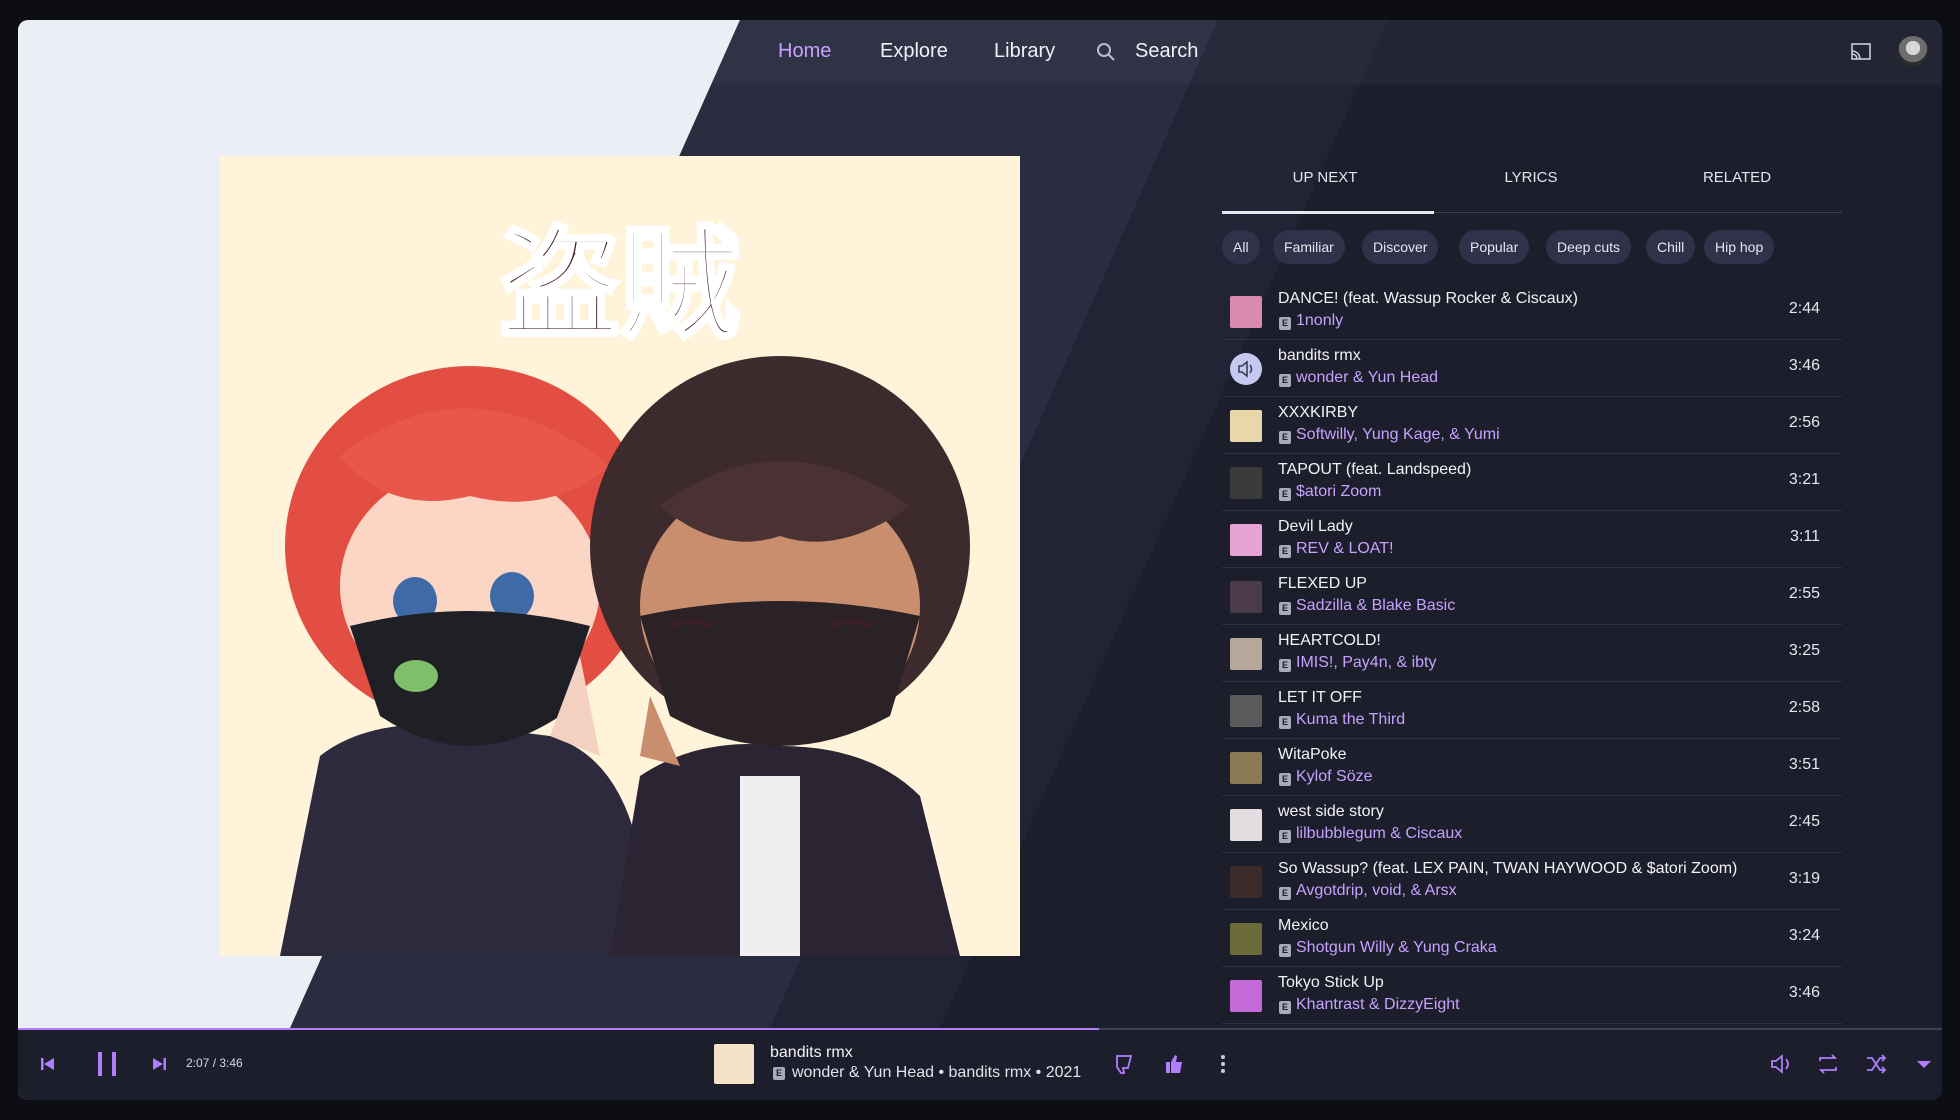 This screenshot has height=1120, width=1960. Describe the element at coordinates (1366, 663) in the screenshot. I see `queue-track-artist: IMIS!, Pay4n, & ibty` at that location.